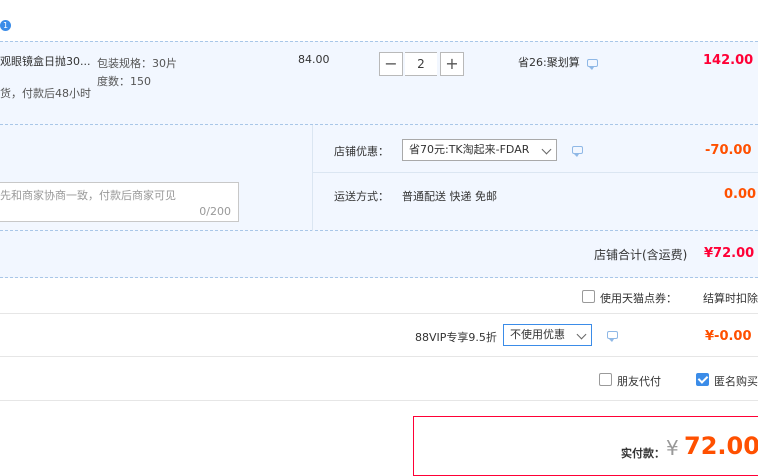  Describe the element at coordinates (728, 336) in the screenshot. I see `vip-discount-amount: ¥-0.00` at that location.